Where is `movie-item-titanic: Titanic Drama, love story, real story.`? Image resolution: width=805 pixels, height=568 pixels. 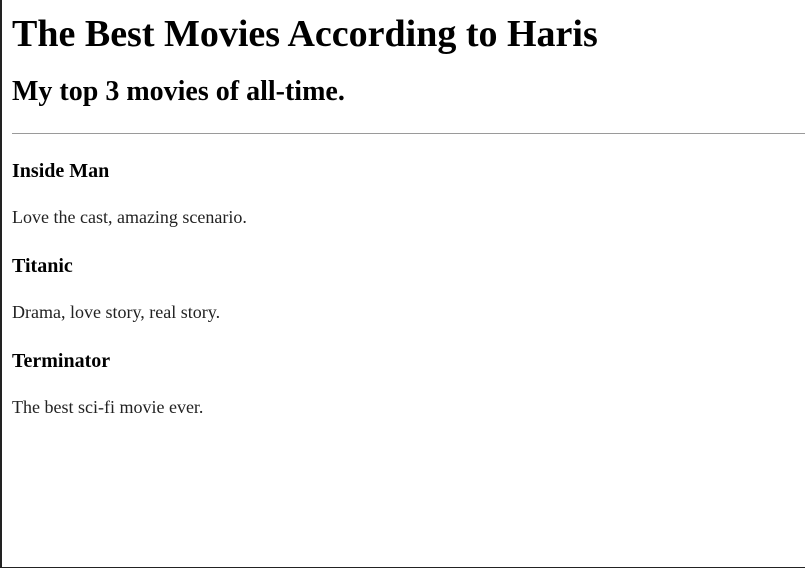 movie-item-titanic: Titanic Drama, love story, real story. is located at coordinates (408, 288).